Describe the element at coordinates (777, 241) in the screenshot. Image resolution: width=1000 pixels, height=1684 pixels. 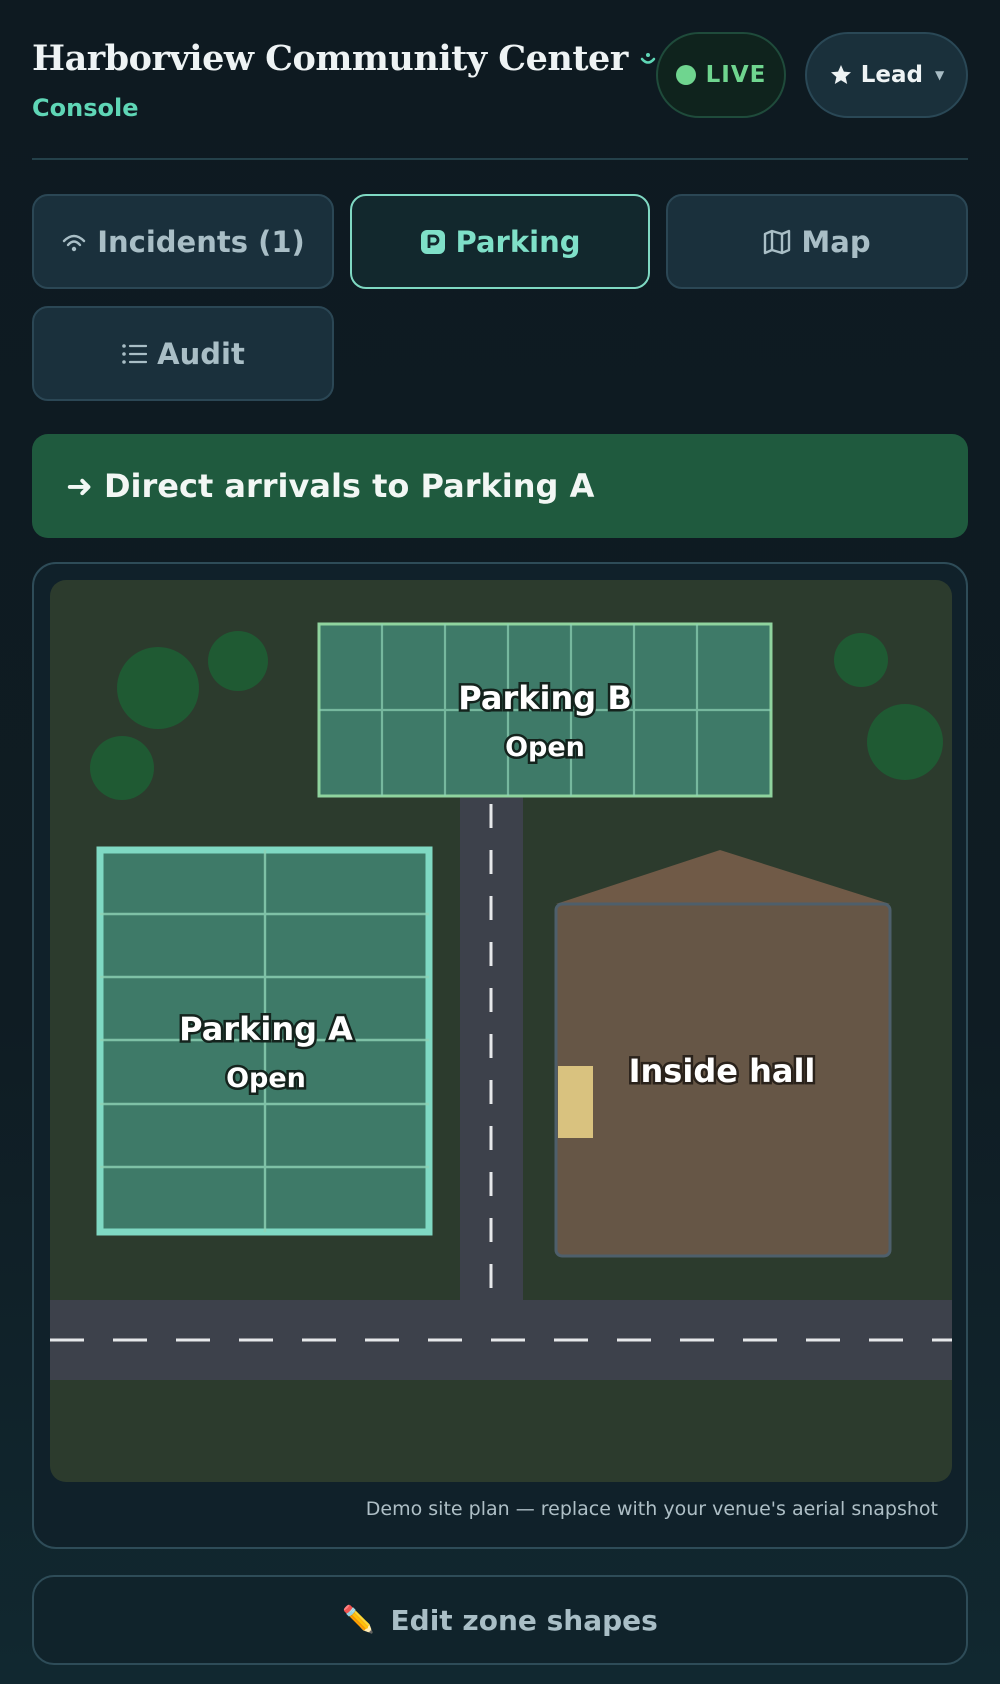
I see `map-icon` at that location.